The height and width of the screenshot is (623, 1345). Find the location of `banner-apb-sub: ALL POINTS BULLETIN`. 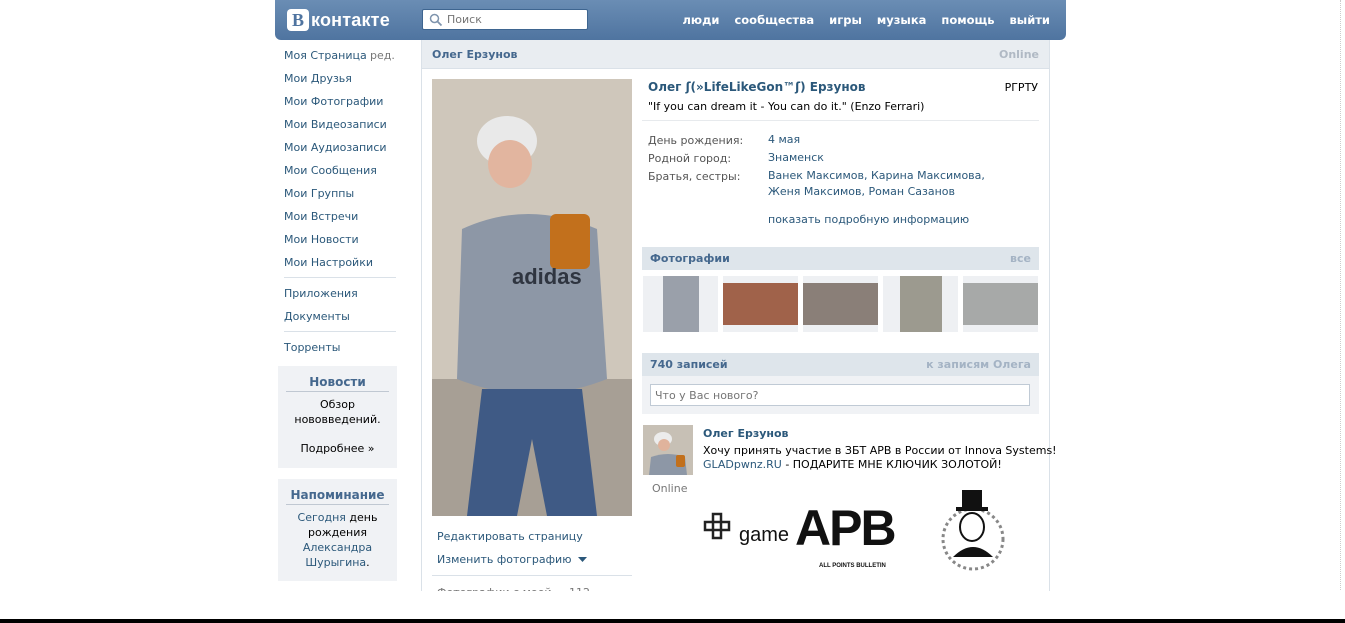

banner-apb-sub: ALL POINTS BULLETIN is located at coordinates (852, 566).